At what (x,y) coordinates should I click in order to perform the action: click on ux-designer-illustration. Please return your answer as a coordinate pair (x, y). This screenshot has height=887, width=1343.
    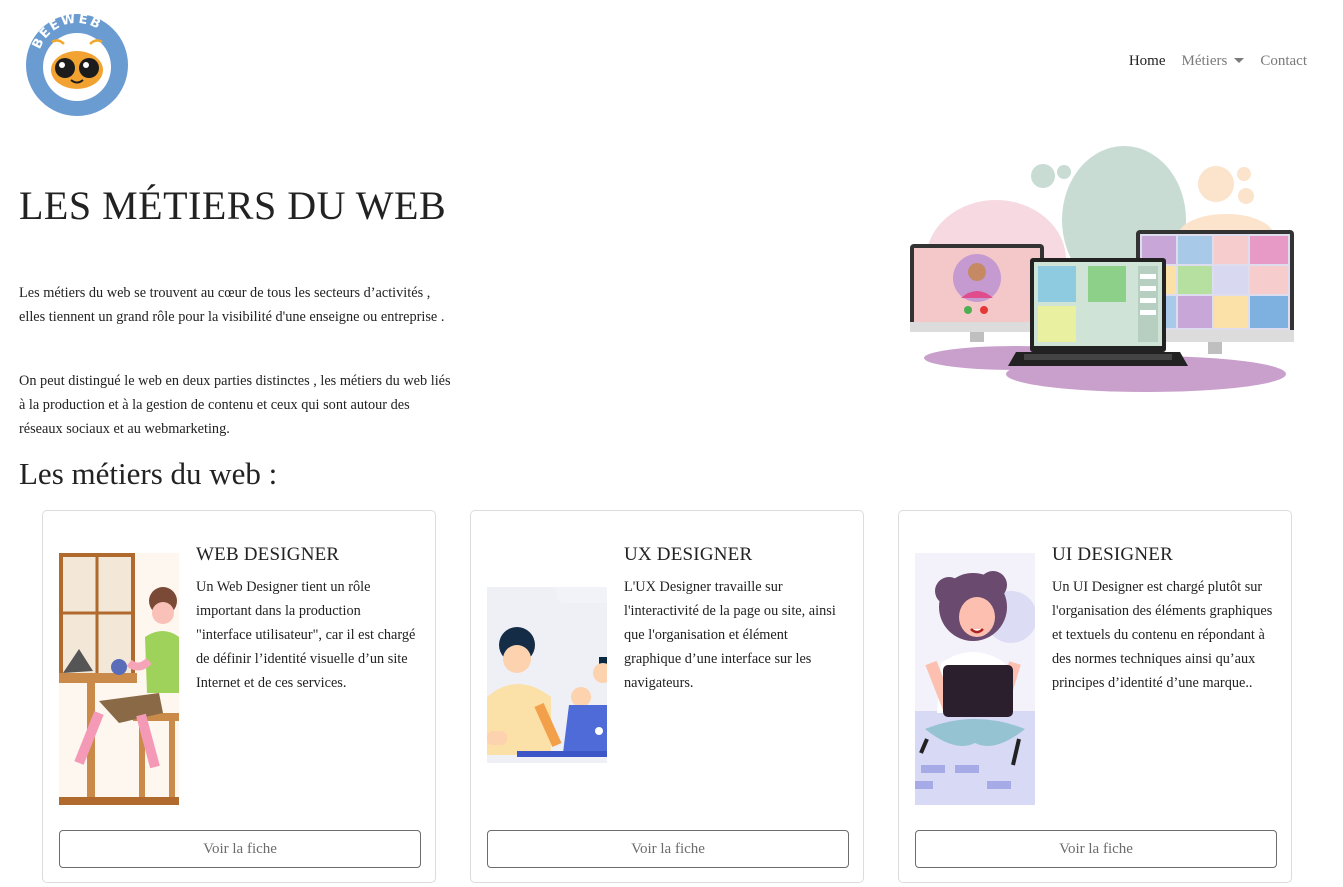
    Looking at the image, I should click on (550, 679).